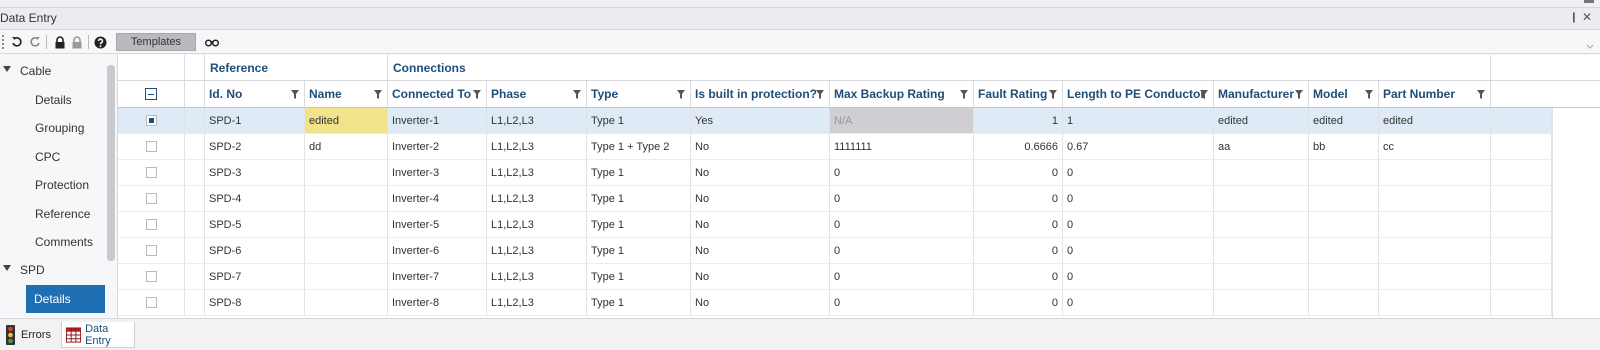  Describe the element at coordinates (1261, 172) in the screenshot. I see `cell-manufacturer` at that location.